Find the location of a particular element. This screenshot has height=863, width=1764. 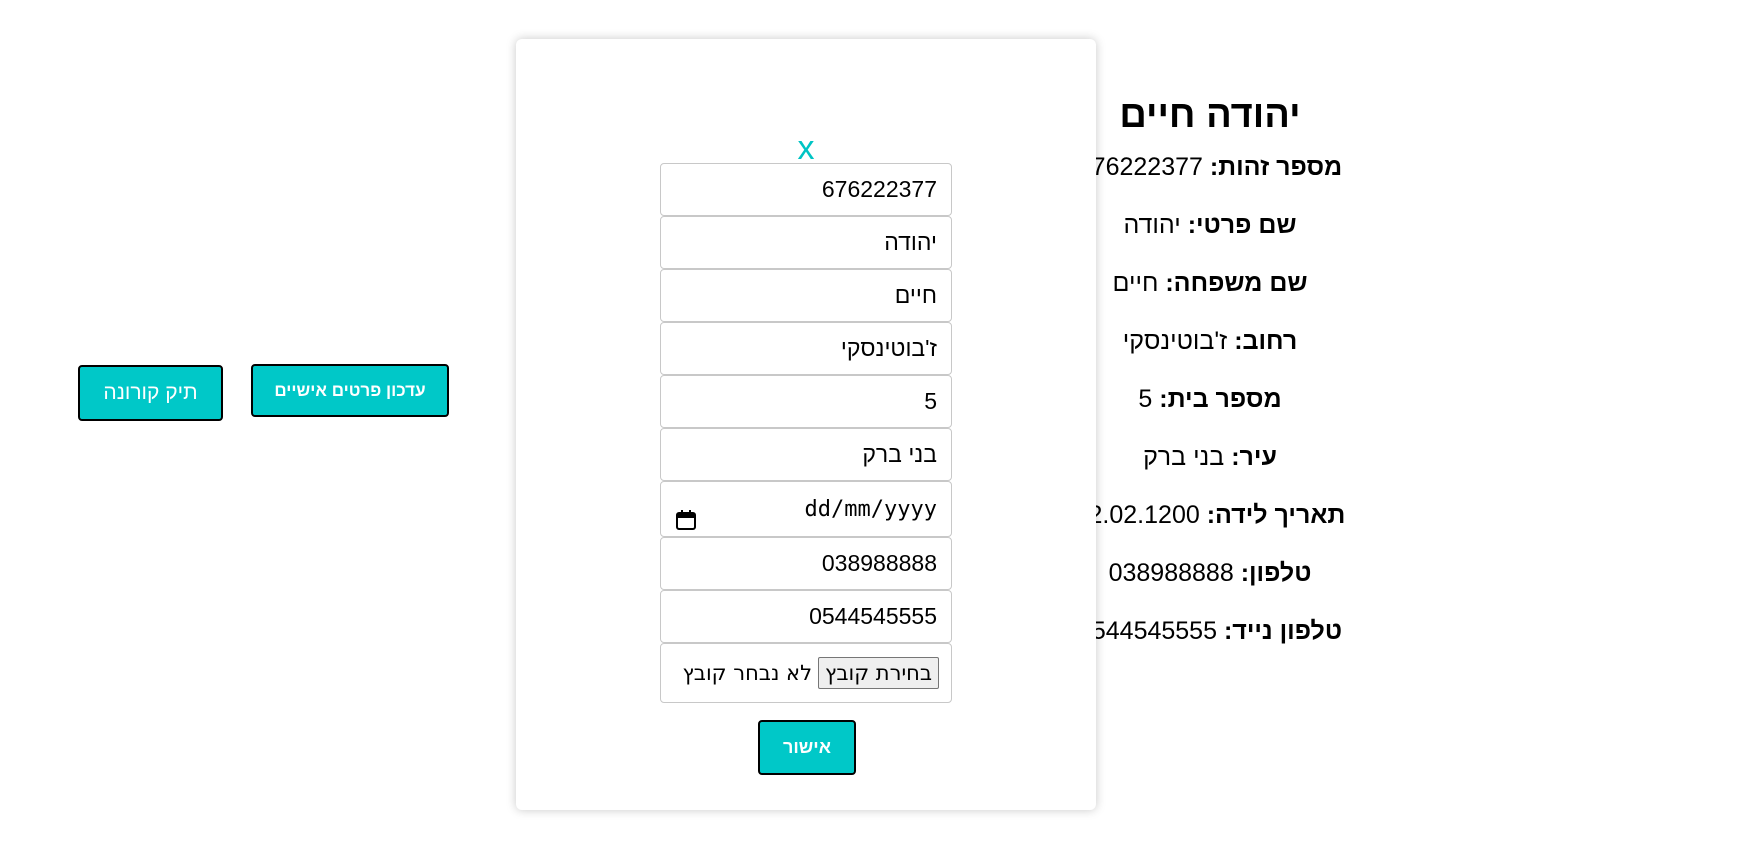

profile-value: 038988888 is located at coordinates (1171, 573).